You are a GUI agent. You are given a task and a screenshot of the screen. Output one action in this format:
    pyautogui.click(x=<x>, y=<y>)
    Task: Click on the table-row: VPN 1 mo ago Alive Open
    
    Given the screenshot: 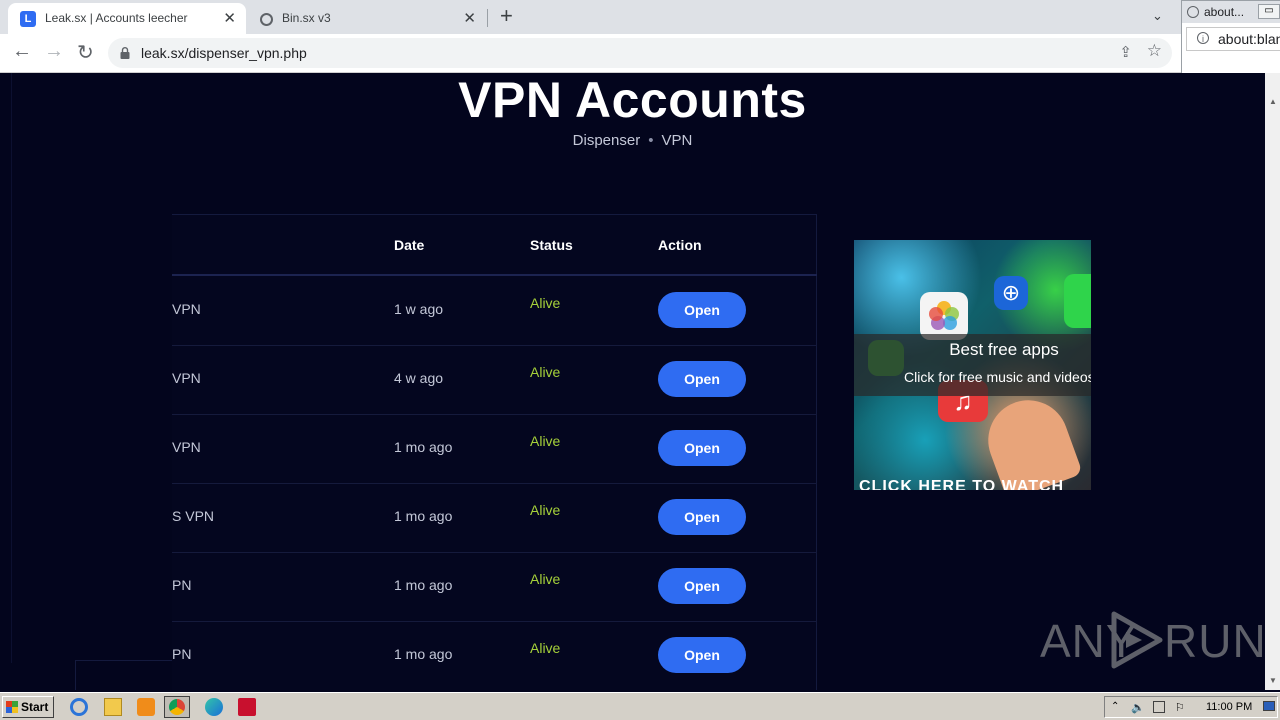 What is the action you would take?
    pyautogui.click(x=494, y=449)
    